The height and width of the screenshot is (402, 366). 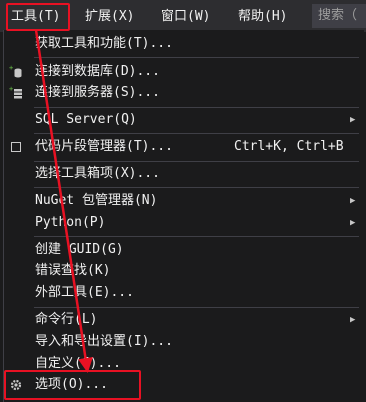 What do you see at coordinates (70, 222) in the screenshot?
I see `menu-item-label: Python(P)` at bounding box center [70, 222].